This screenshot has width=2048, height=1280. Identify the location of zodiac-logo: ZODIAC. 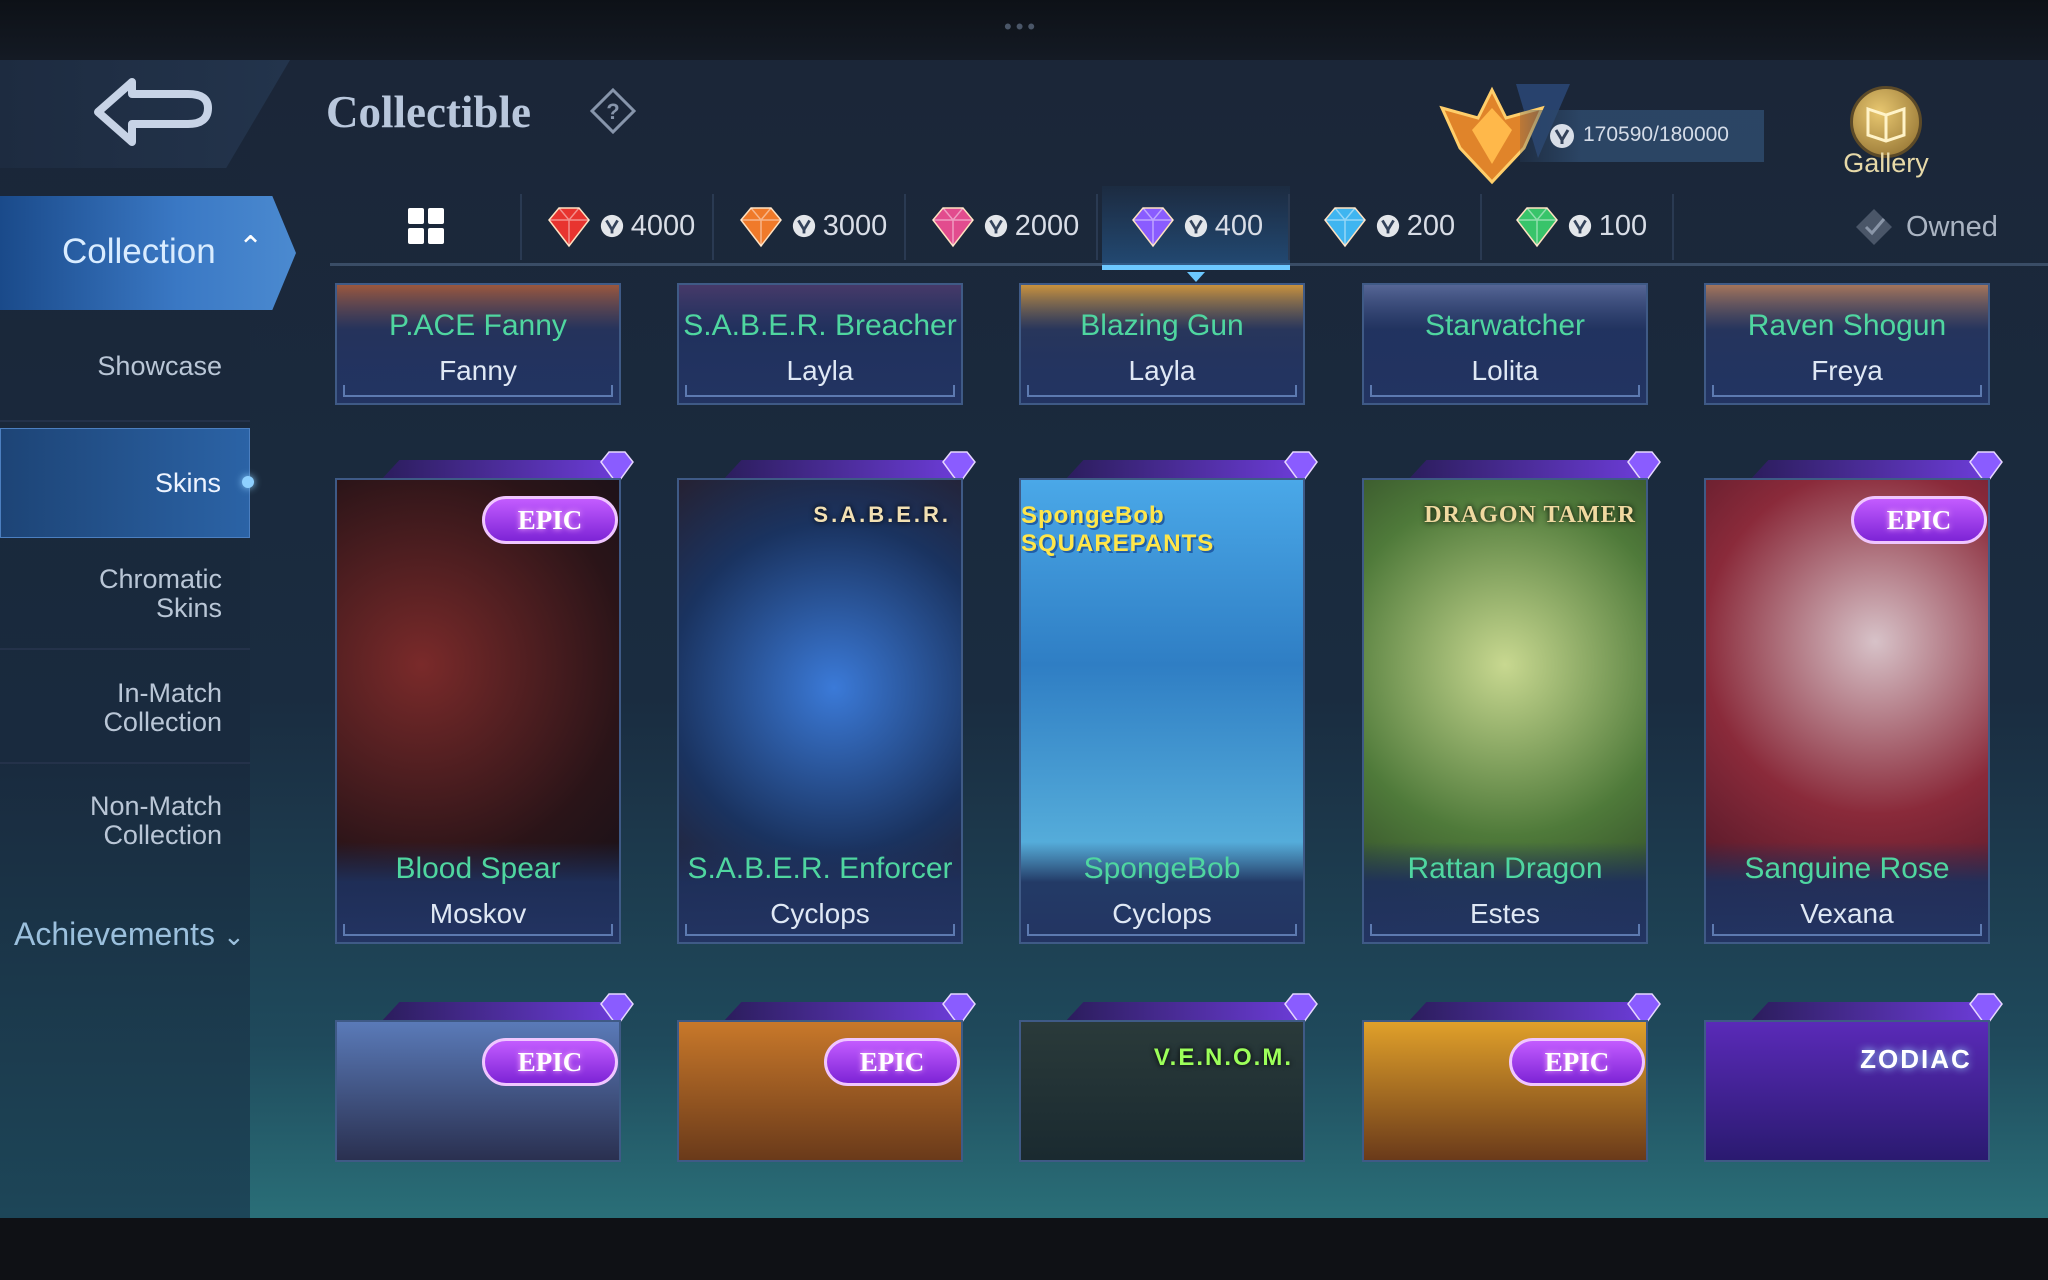
(1916, 1059).